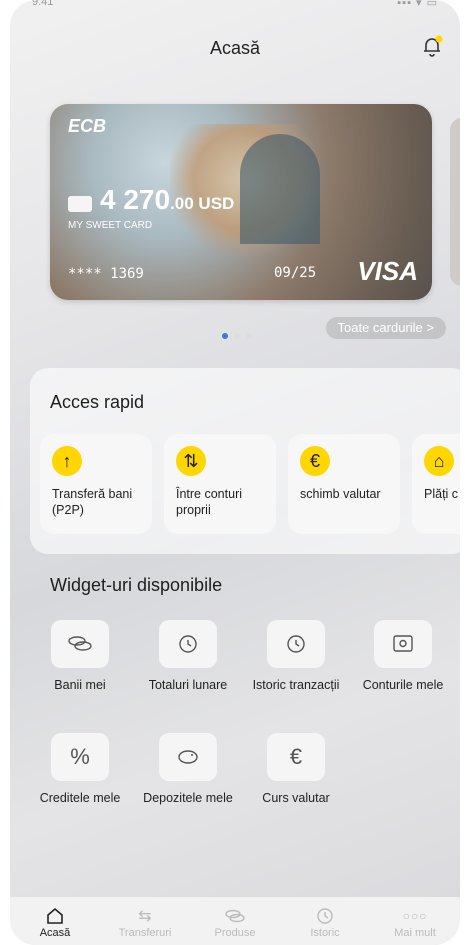 The width and height of the screenshot is (465, 945). I want to click on card-name: MY SWEET CARD, so click(110, 225).